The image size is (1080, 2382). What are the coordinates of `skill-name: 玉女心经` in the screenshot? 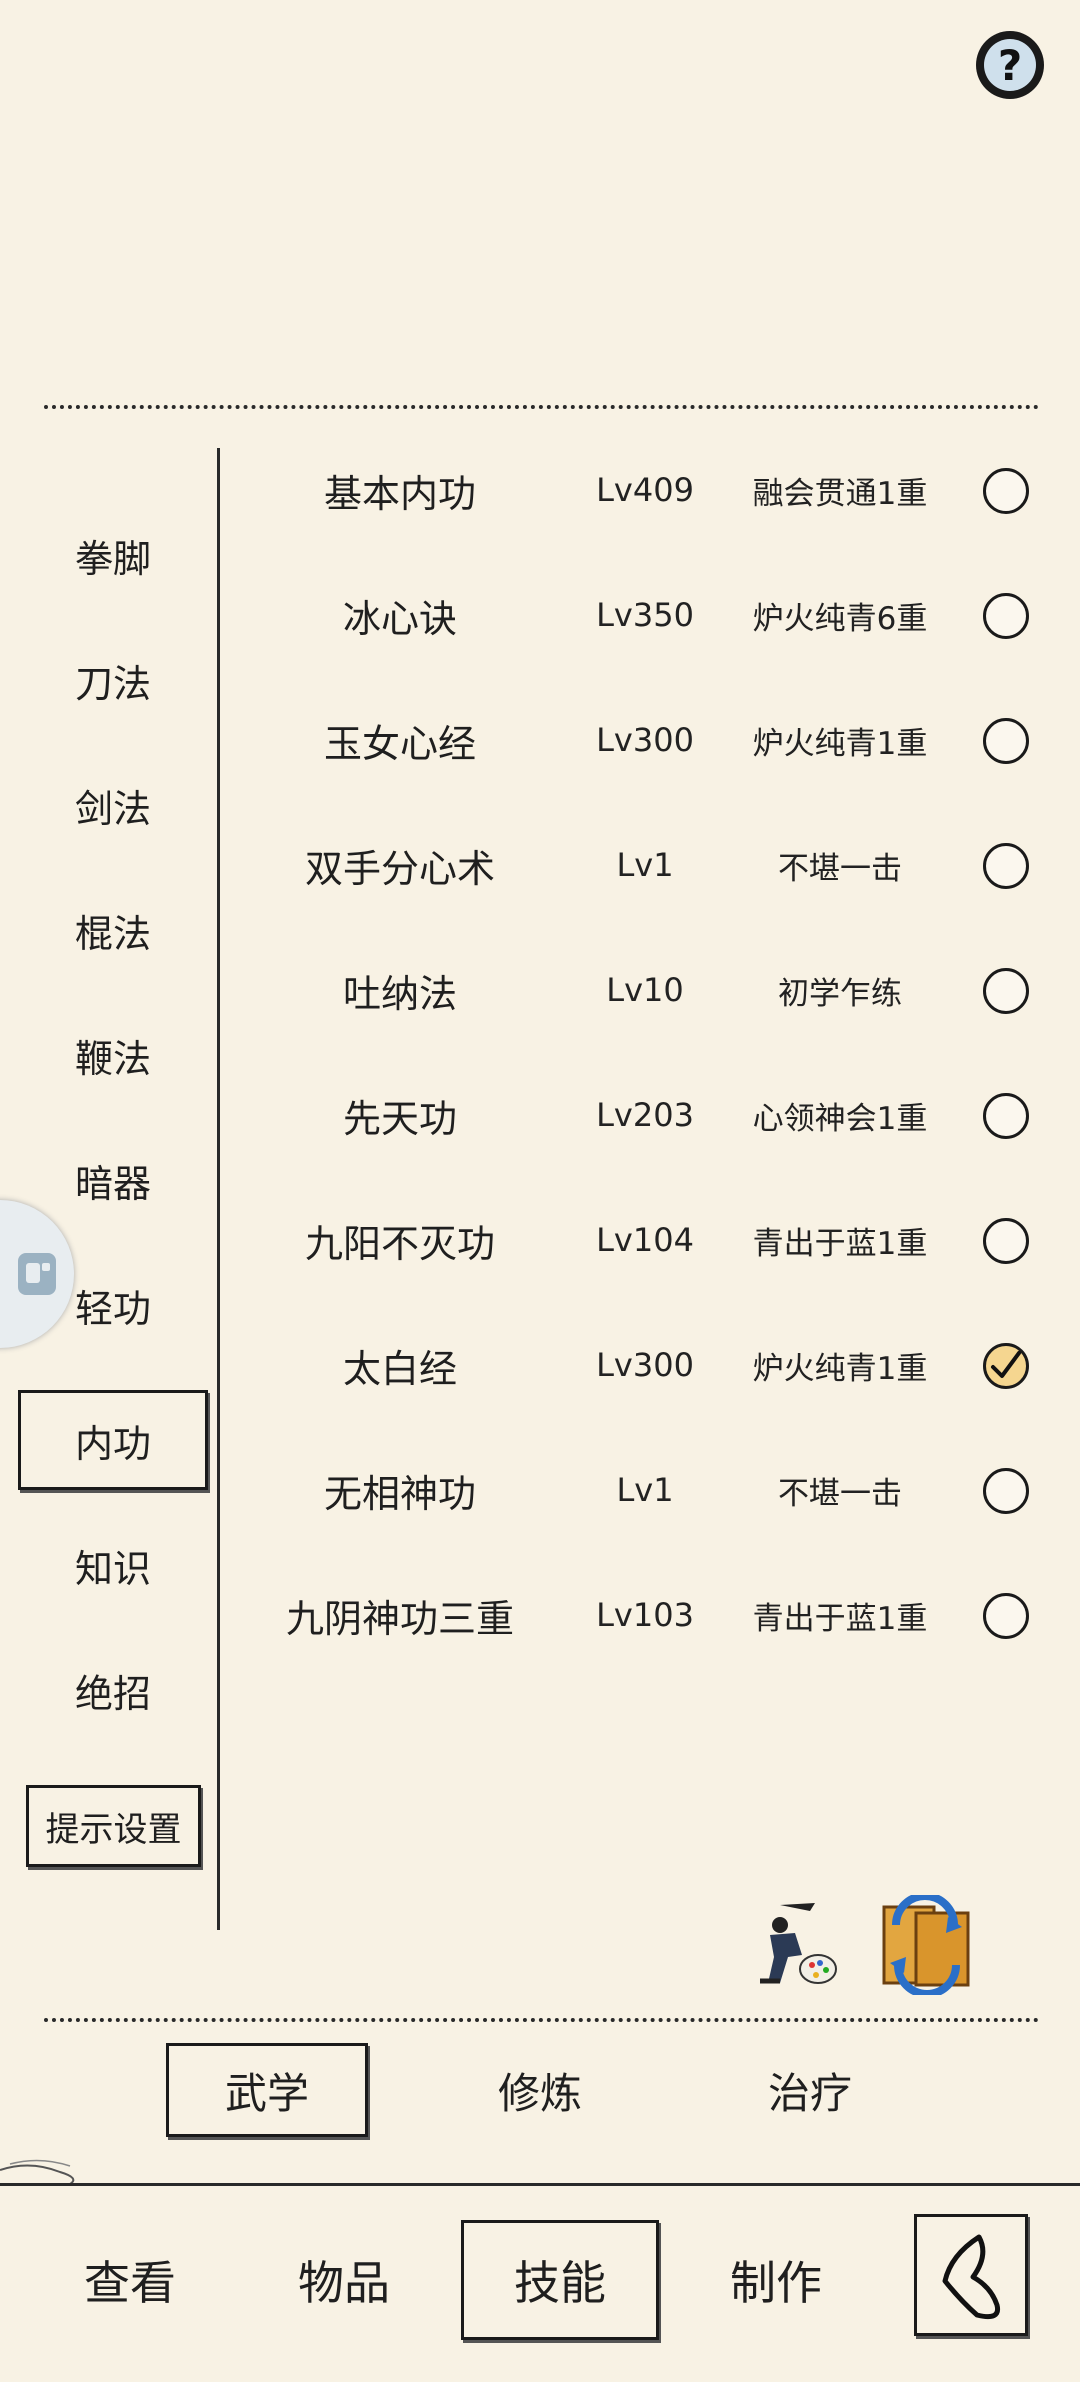 It's located at (399, 743).